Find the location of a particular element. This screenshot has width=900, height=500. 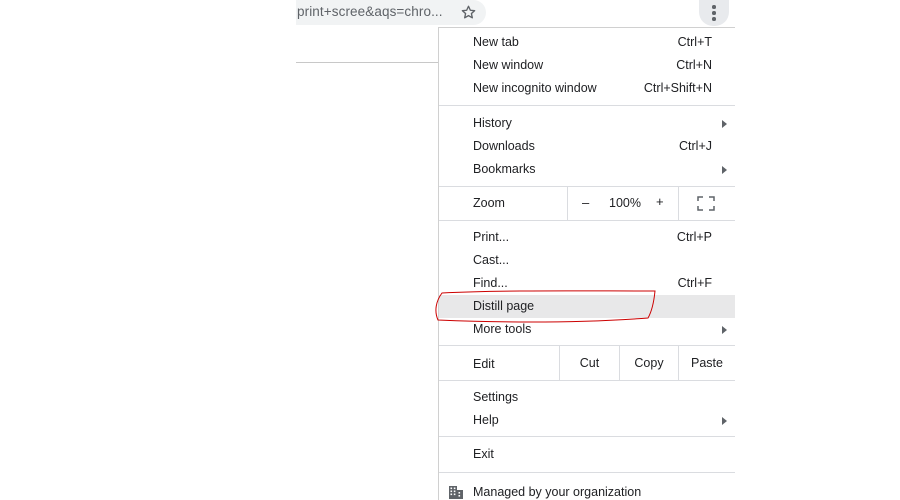

edit-row: Edit Cut Copy Paste is located at coordinates (587, 363).